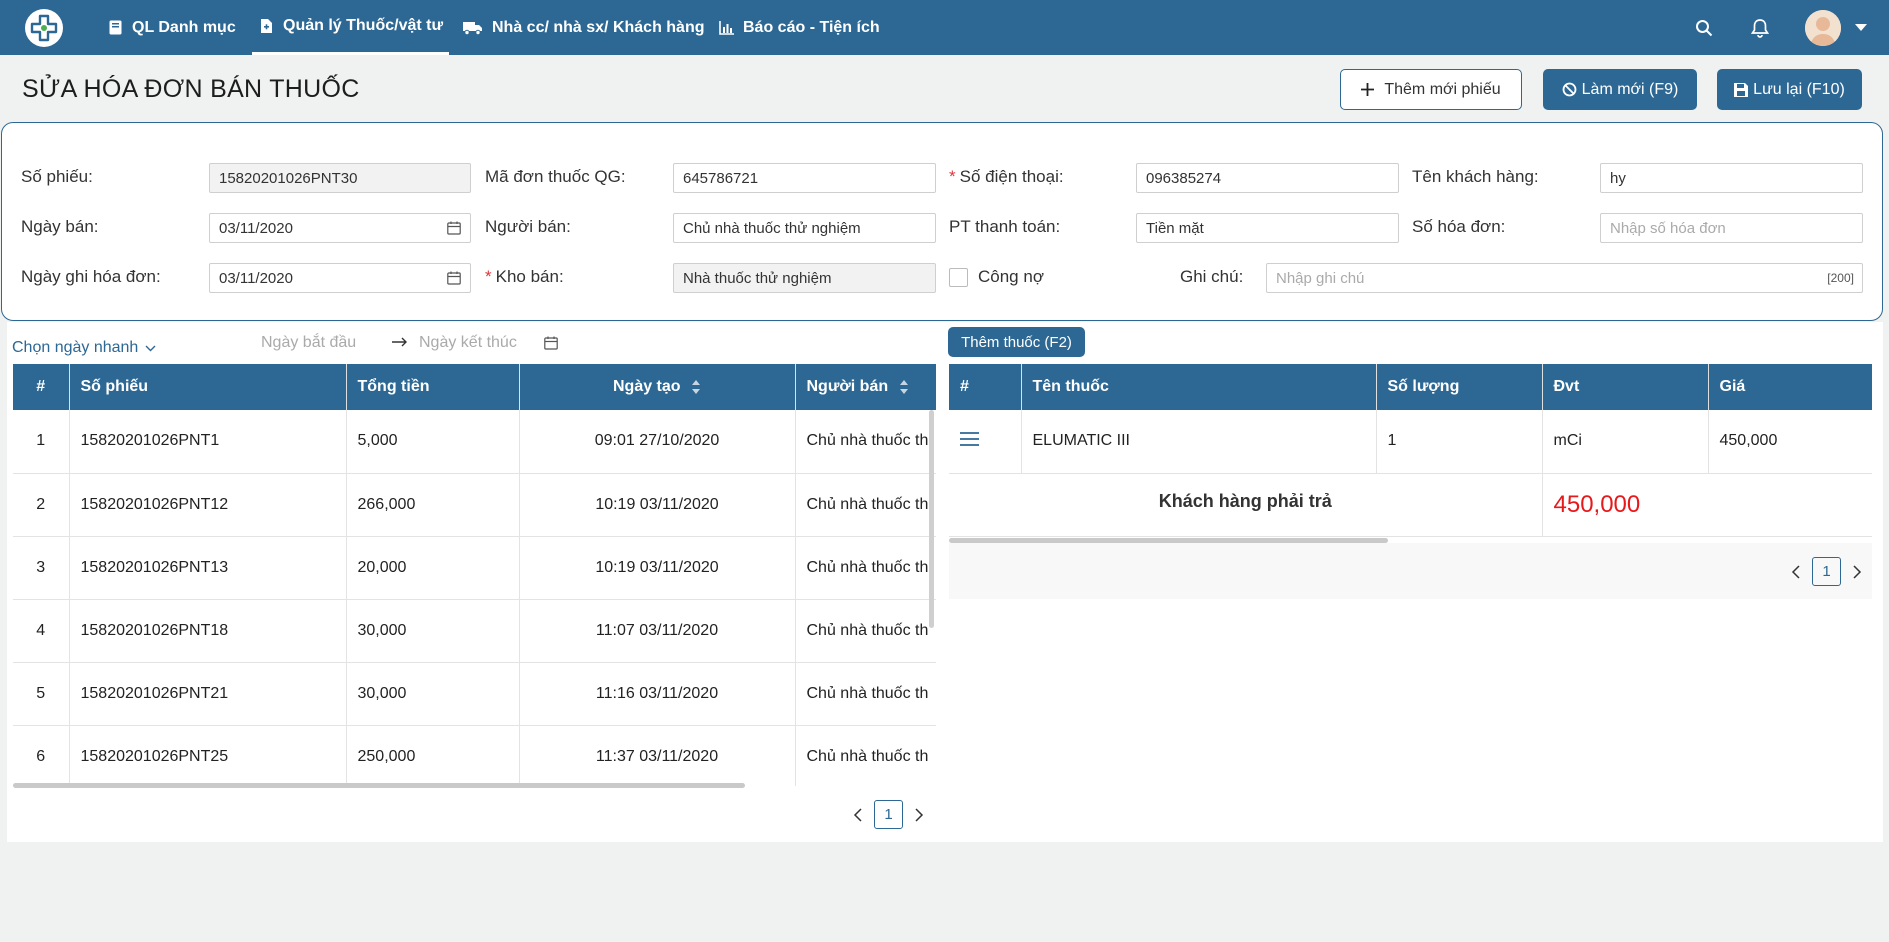 The width and height of the screenshot is (1889, 942). What do you see at coordinates (75, 347) in the screenshot?
I see `quick-date-label: Chọn ngày nhanh` at bounding box center [75, 347].